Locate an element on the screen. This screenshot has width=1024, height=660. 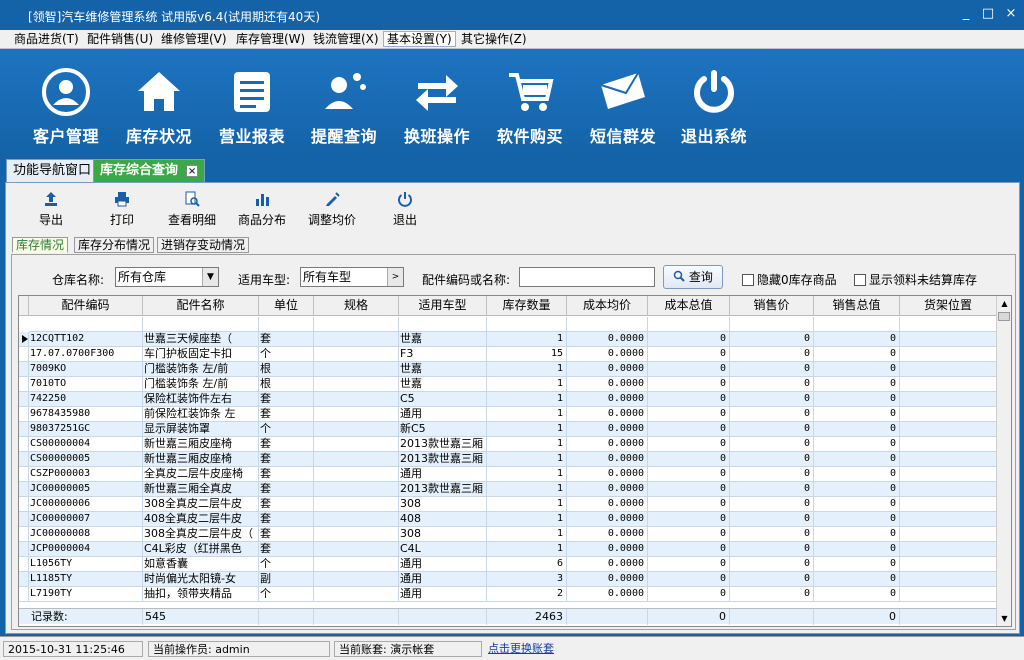
code-input is located at coordinates (587, 277).